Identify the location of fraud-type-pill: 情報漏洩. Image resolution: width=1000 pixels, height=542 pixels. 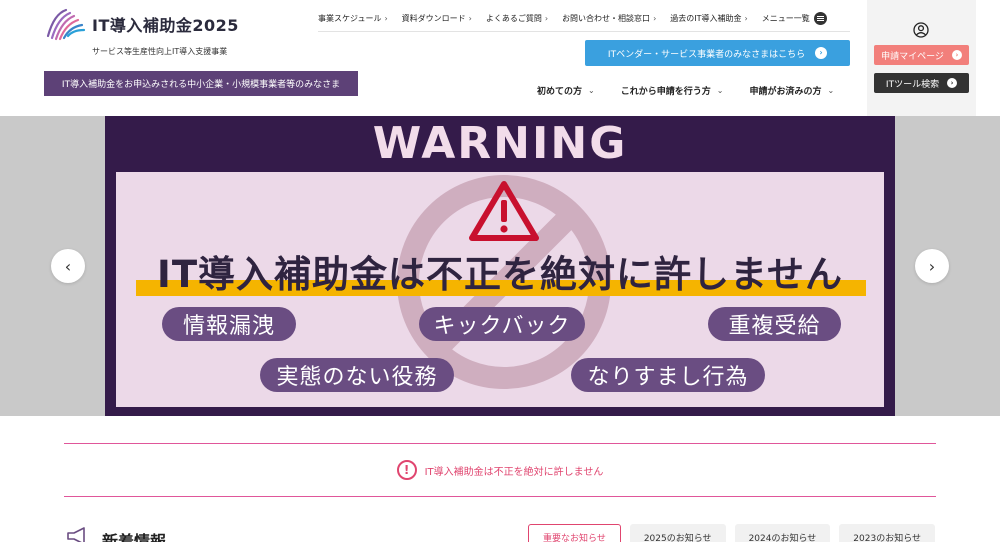
(229, 324).